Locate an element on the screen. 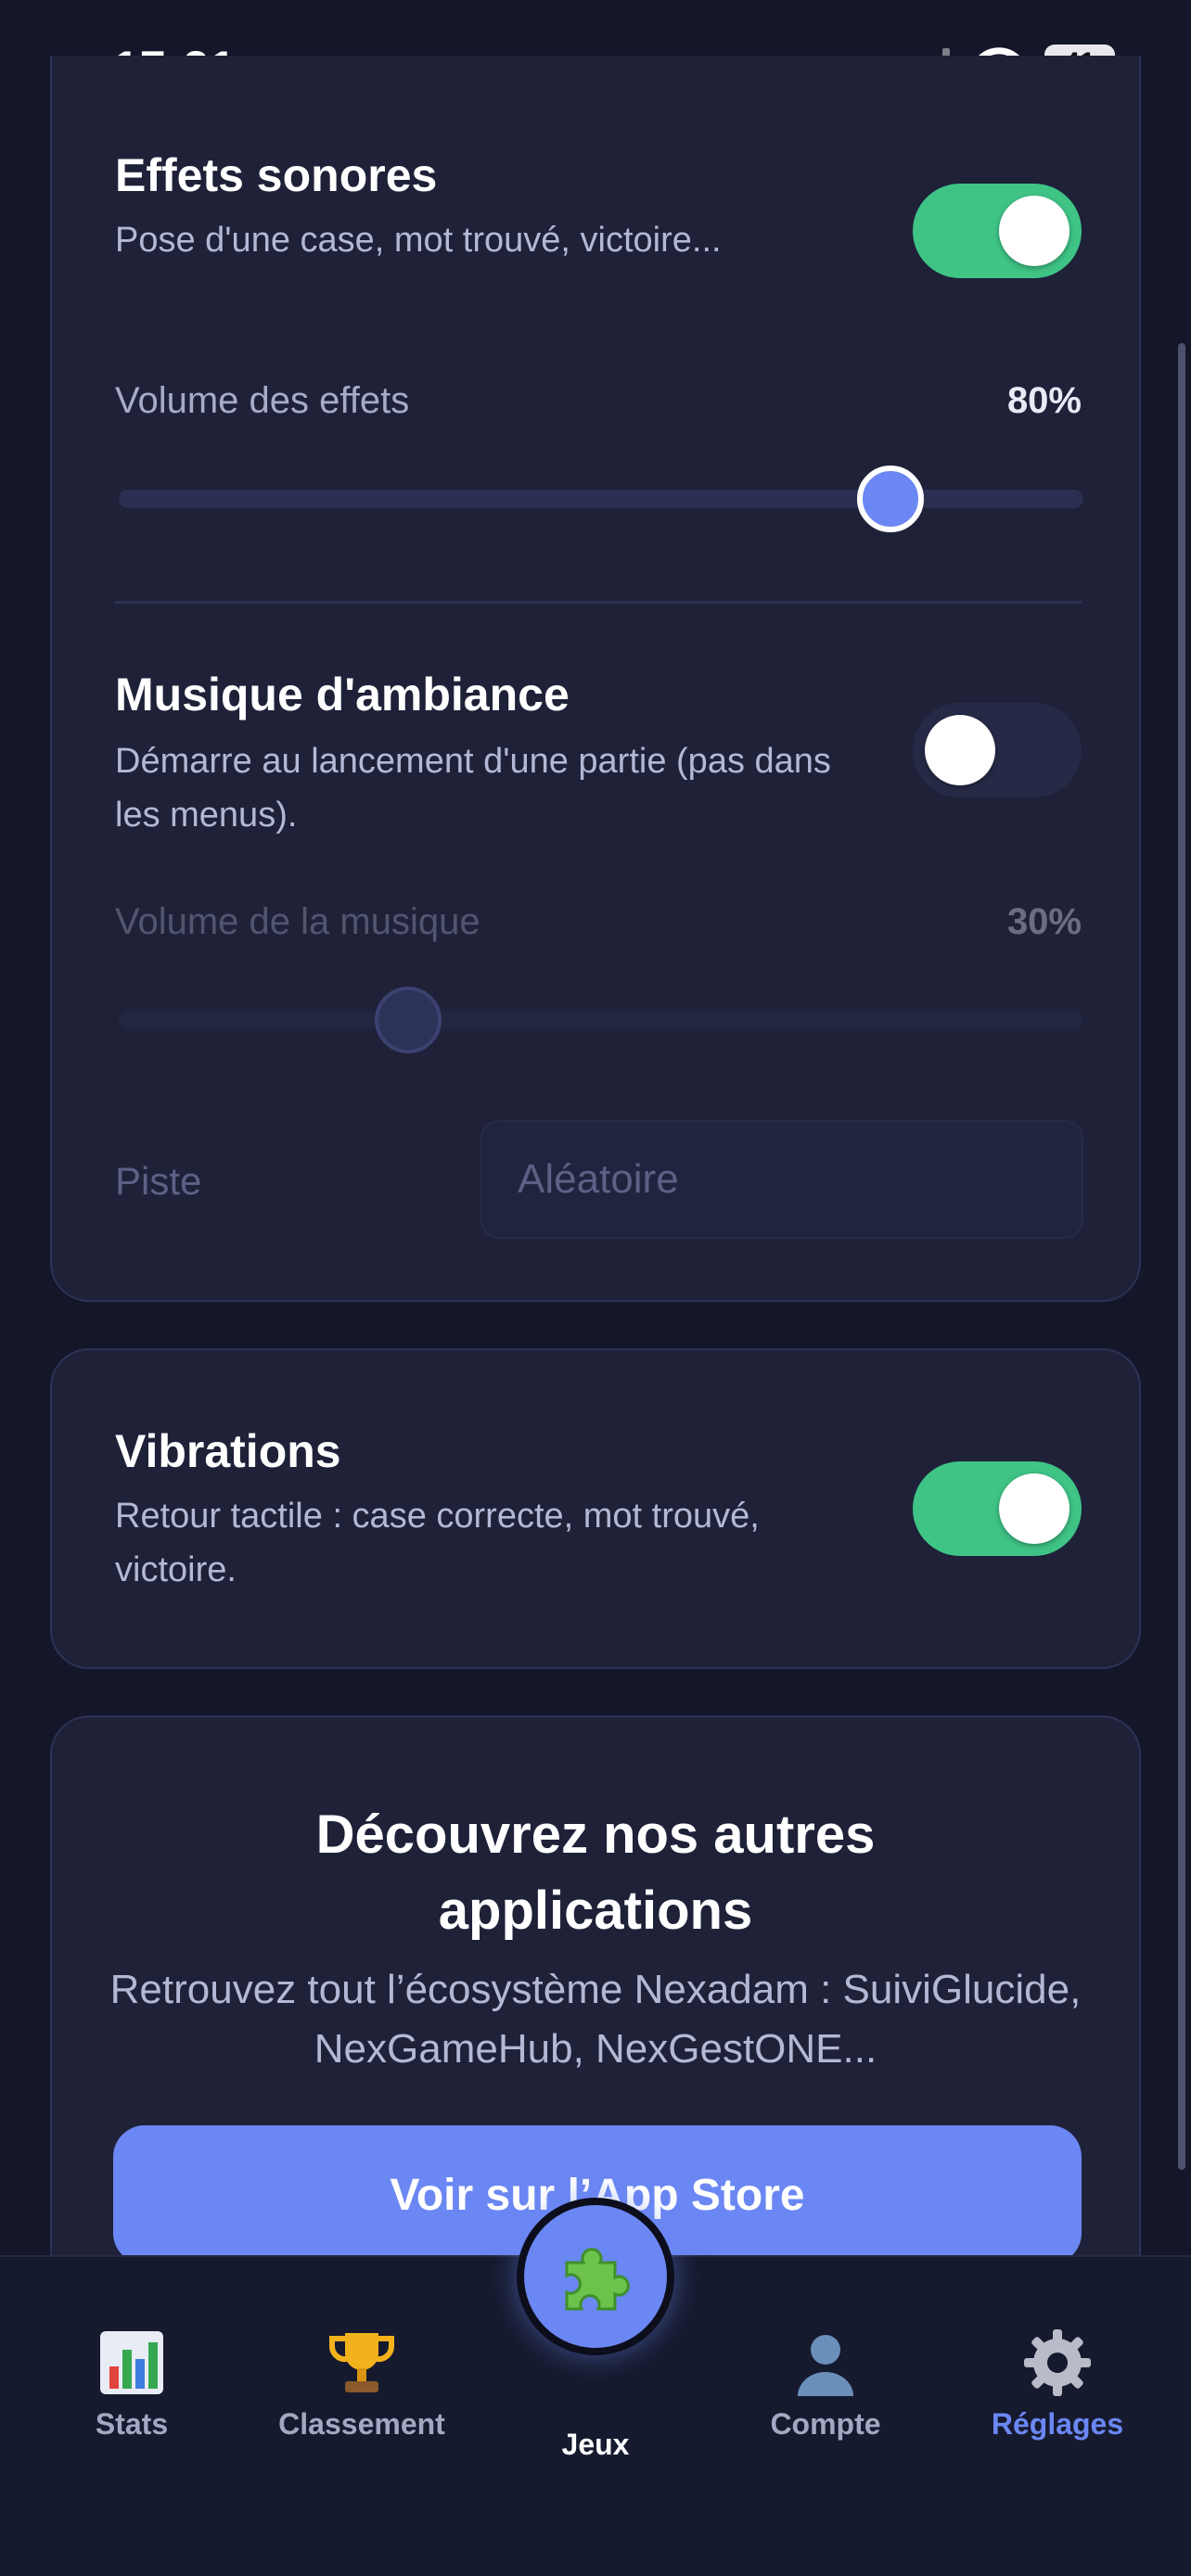  tab-reglages: Réglages is located at coordinates (1058, 2384).